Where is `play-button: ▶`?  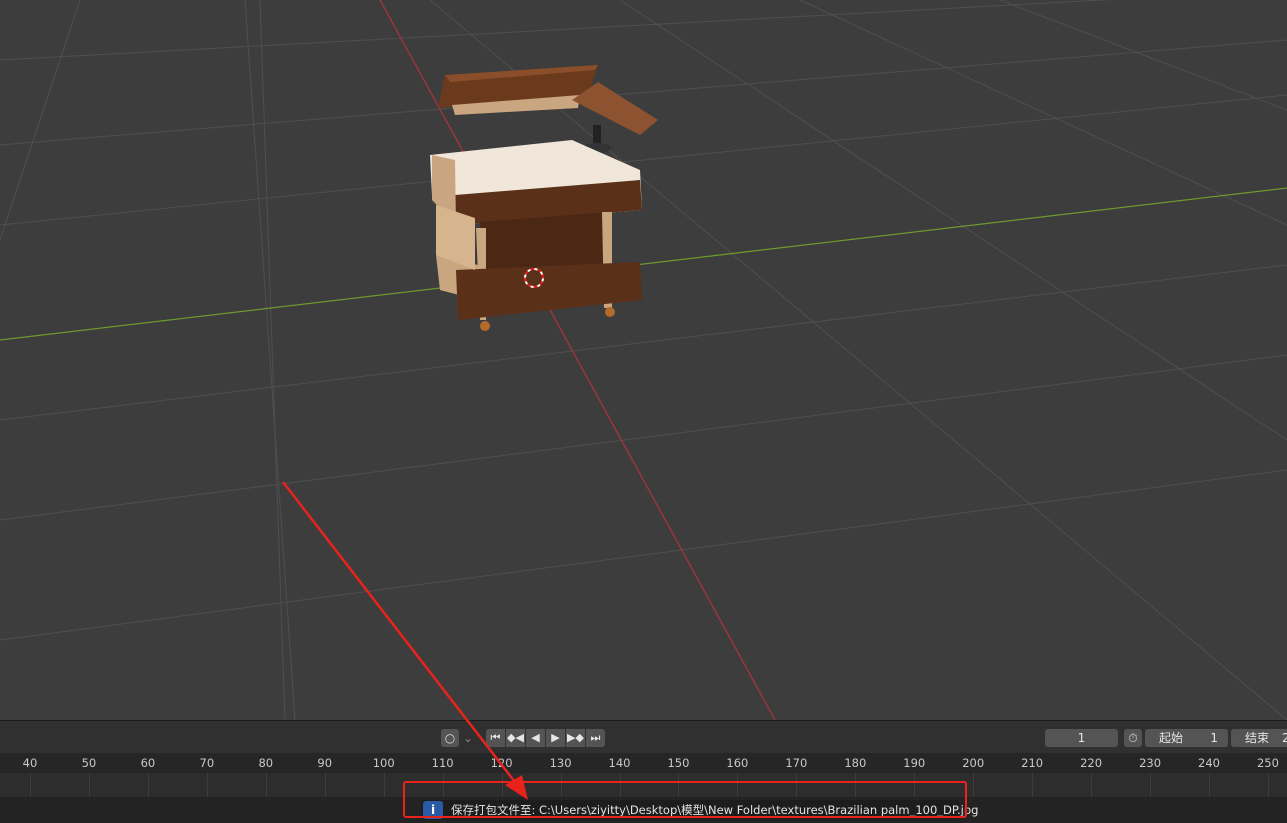
play-button: ▶ is located at coordinates (555, 738).